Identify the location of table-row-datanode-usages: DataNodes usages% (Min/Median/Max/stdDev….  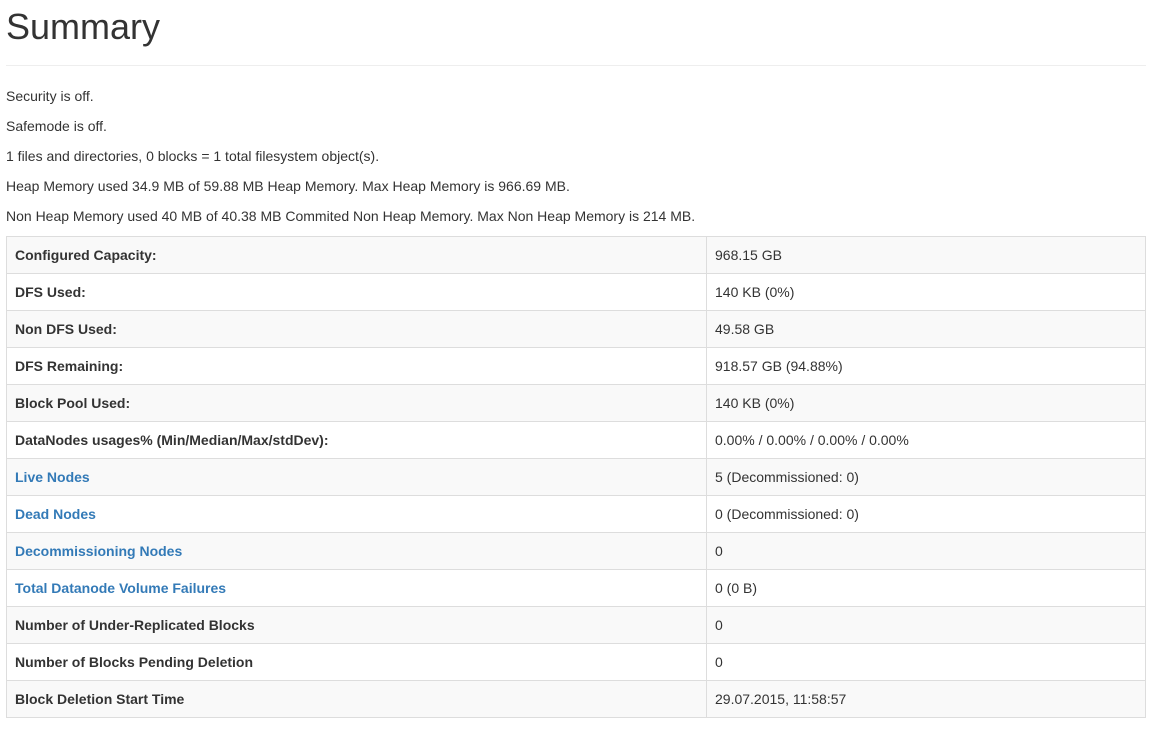
(576, 440).